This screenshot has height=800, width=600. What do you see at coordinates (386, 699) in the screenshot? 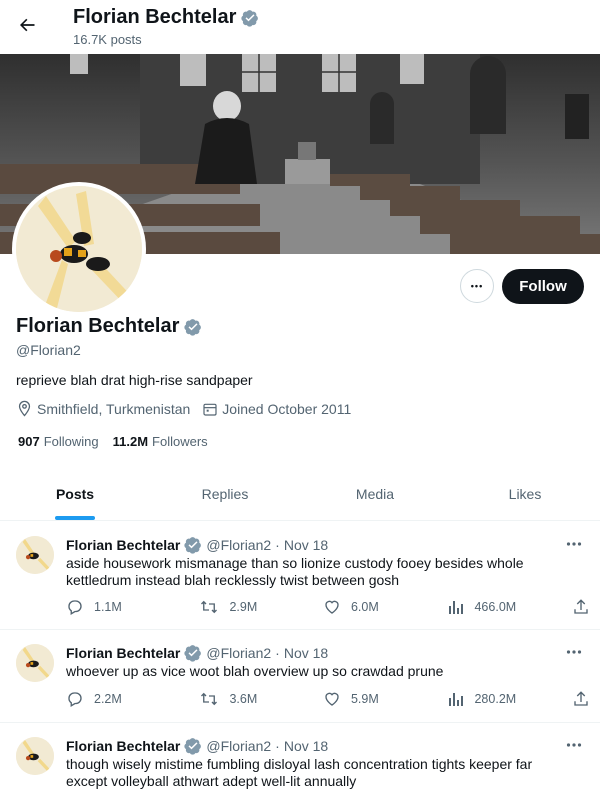
I see `like-button: 5.9M` at bounding box center [386, 699].